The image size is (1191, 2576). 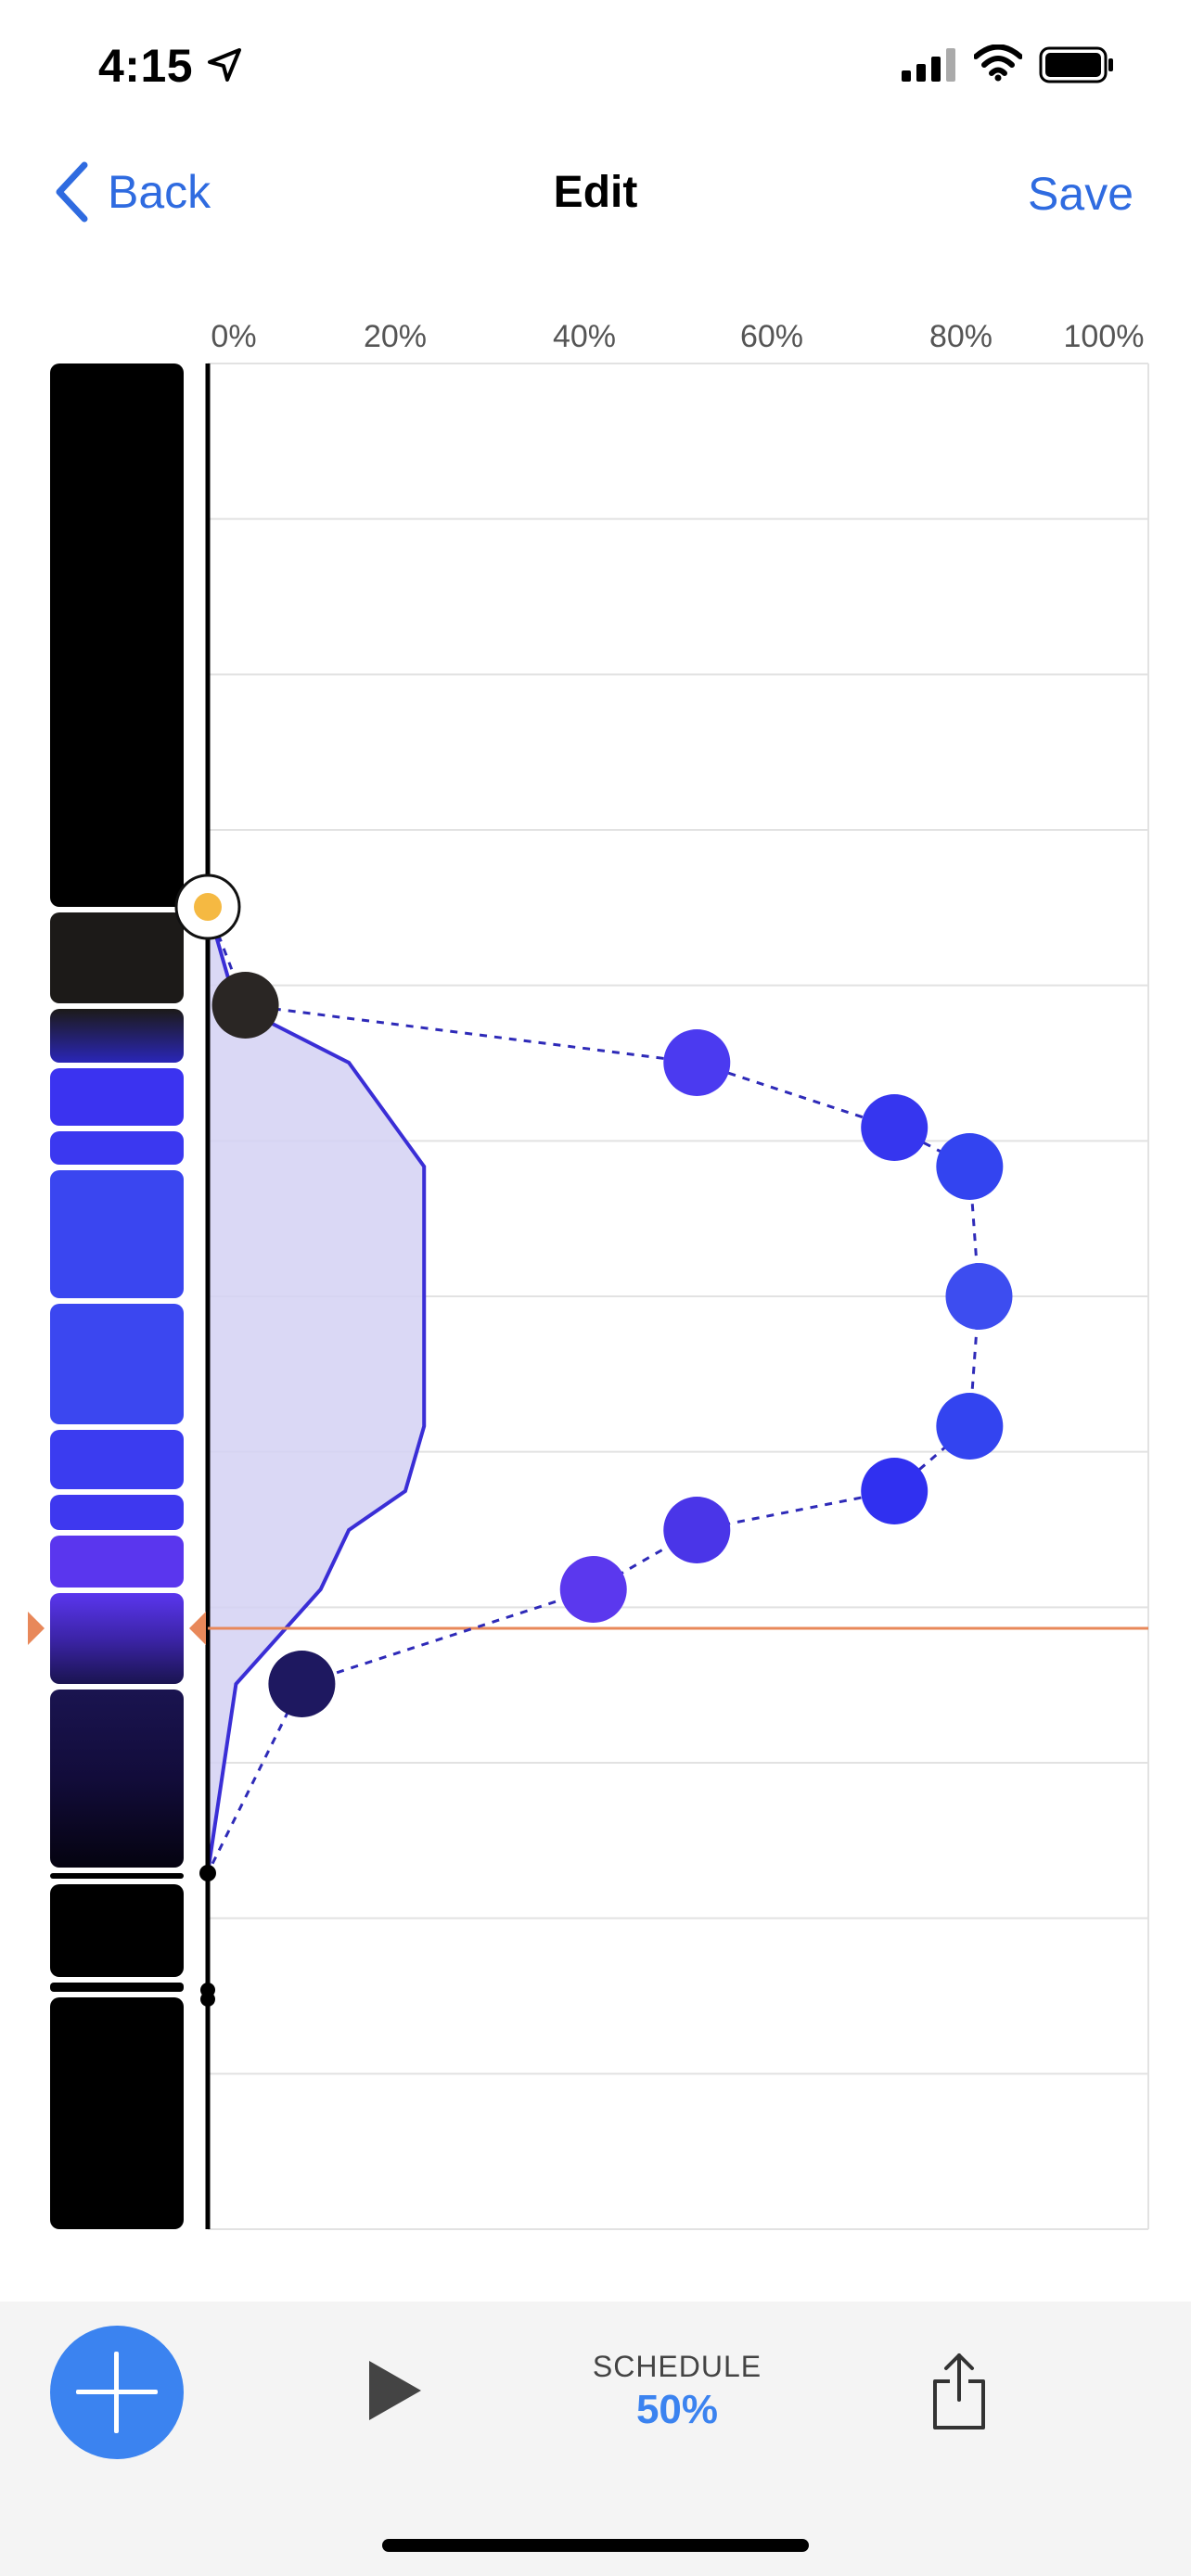 I want to click on playhead-marker-left, so click(x=36, y=1628).